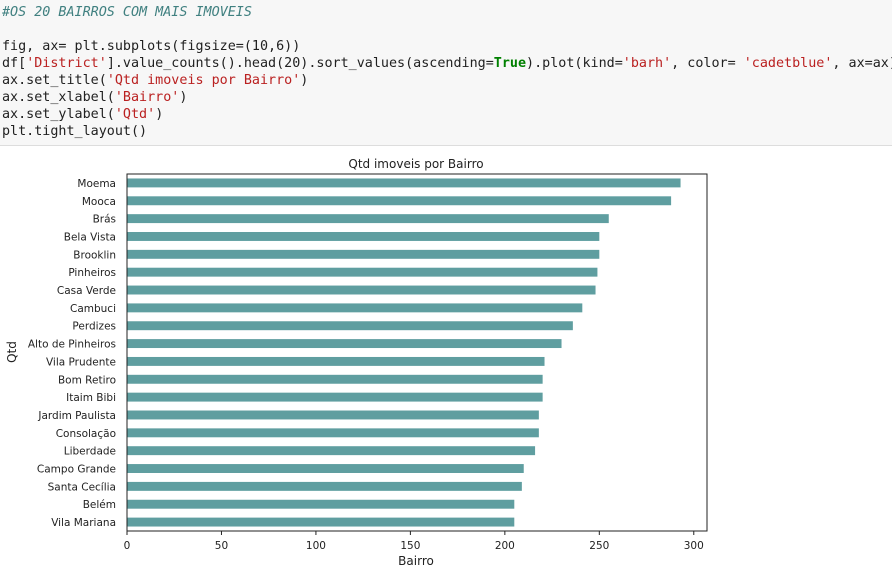 The width and height of the screenshot is (892, 577). Describe the element at coordinates (76, 470) in the screenshot. I see `y-tick-label: Campo Grande` at that location.